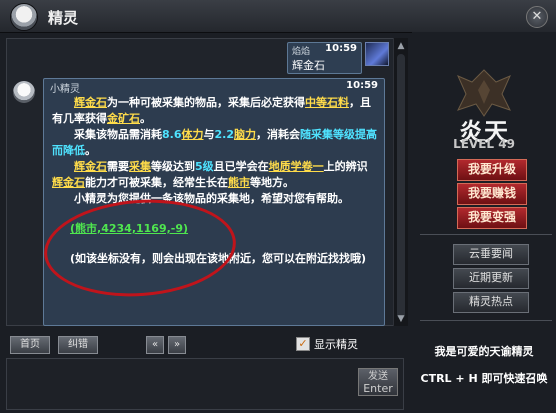 Image resolution: width=556 pixels, height=413 pixels. What do you see at coordinates (245, 134) in the screenshot?
I see `keyword-link: 脑力` at bounding box center [245, 134].